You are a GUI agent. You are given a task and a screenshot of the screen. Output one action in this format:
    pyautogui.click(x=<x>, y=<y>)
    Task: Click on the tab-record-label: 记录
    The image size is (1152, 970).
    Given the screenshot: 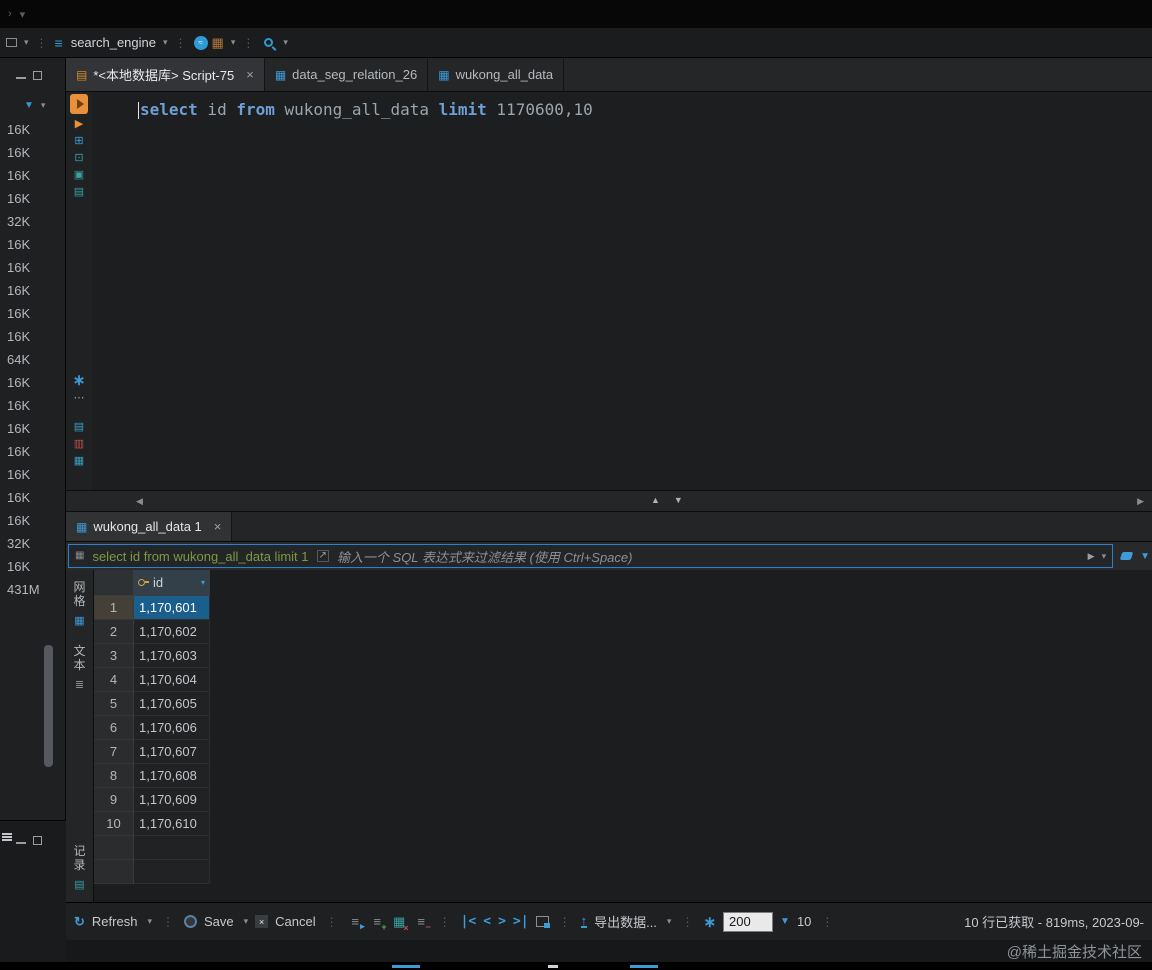 What is the action you would take?
    pyautogui.click(x=80, y=858)
    